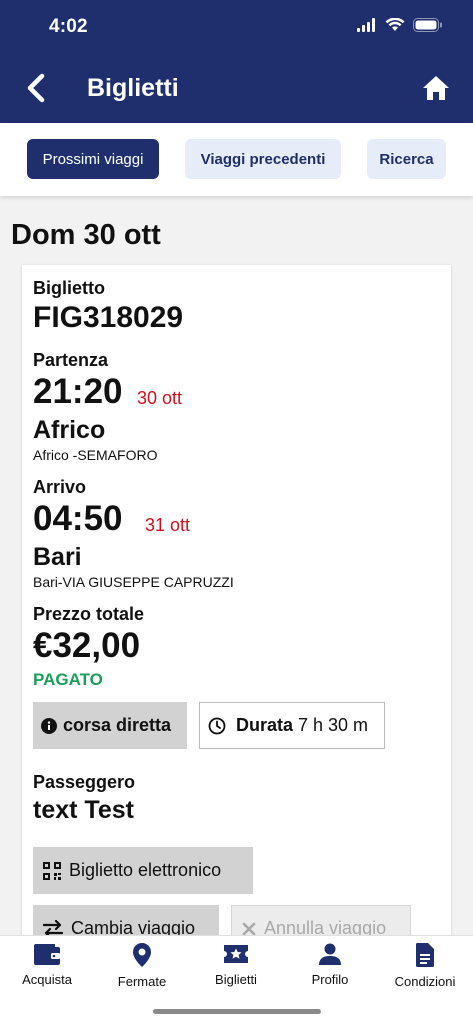 This screenshot has height=1024, width=473. What do you see at coordinates (60, 487) in the screenshot?
I see `arrival-label: Arrivo` at bounding box center [60, 487].